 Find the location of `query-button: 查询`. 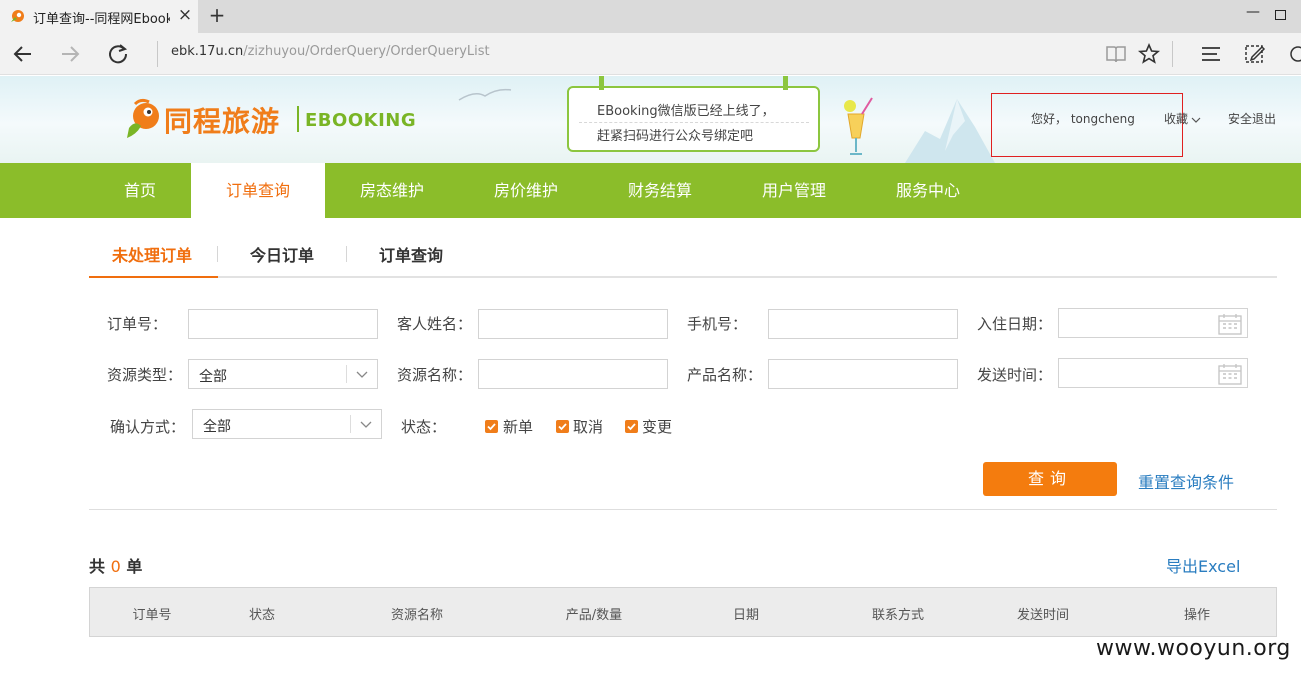

query-button: 查询 is located at coordinates (1050, 479).